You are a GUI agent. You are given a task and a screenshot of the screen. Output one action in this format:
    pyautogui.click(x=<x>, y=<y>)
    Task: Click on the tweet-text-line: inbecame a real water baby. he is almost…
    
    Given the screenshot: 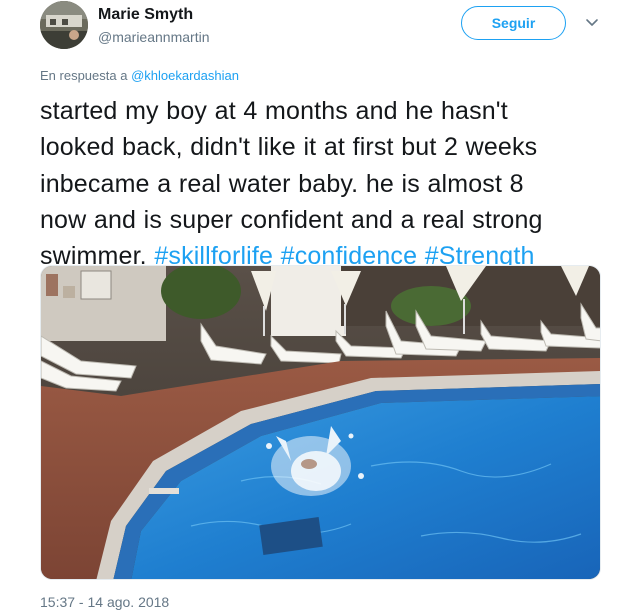 What is the action you would take?
    pyautogui.click(x=282, y=183)
    